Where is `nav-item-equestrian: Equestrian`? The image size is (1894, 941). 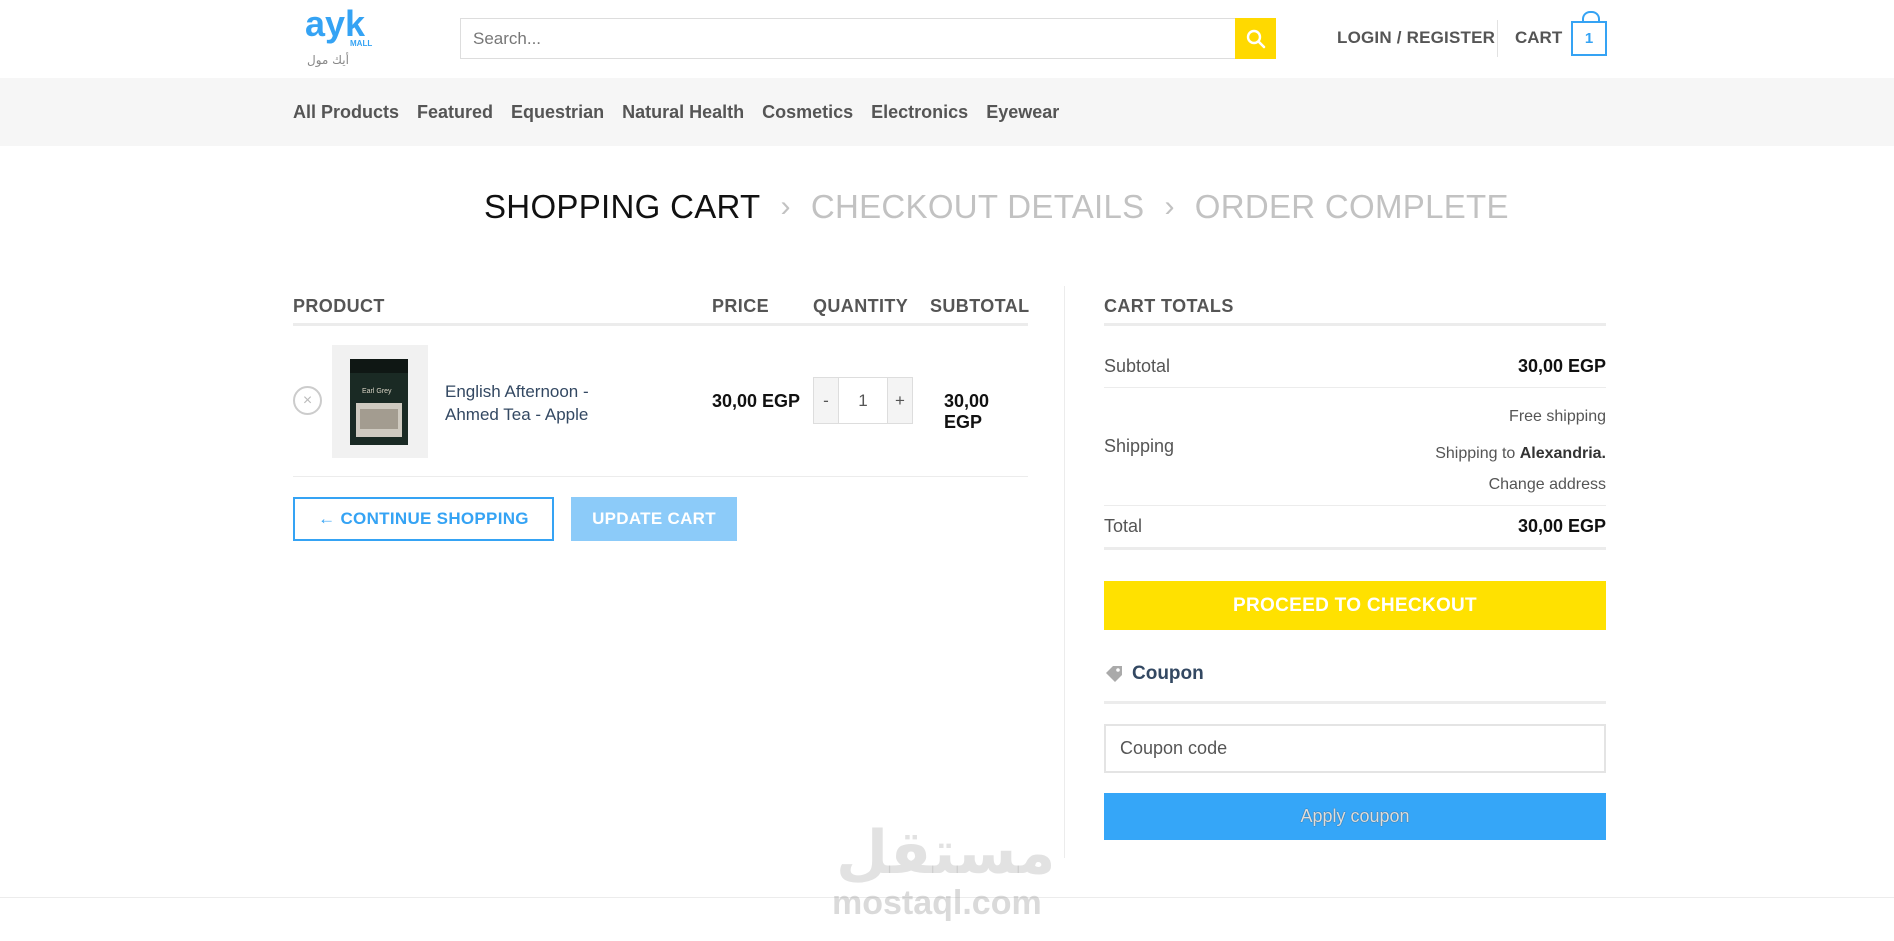
nav-item-equestrian: Equestrian is located at coordinates (557, 112).